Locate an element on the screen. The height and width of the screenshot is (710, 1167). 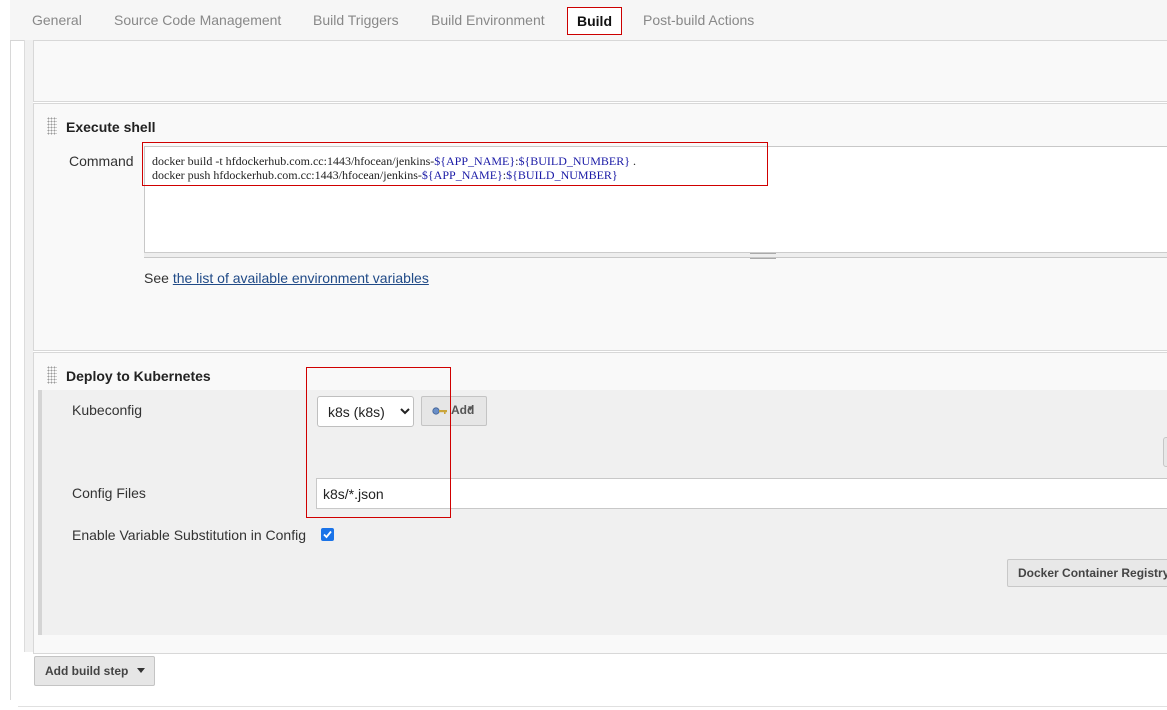
textarea-resize-bar is located at coordinates (655, 255).